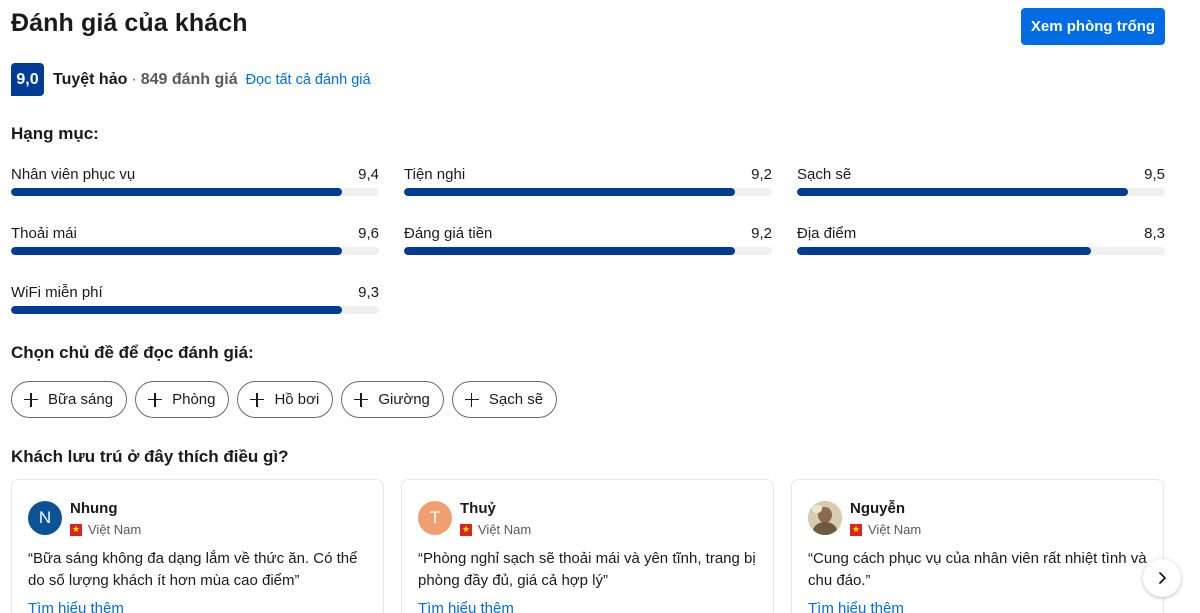 This screenshot has width=1200, height=613. I want to click on score-label: Tuyệt hảo, so click(90, 79).